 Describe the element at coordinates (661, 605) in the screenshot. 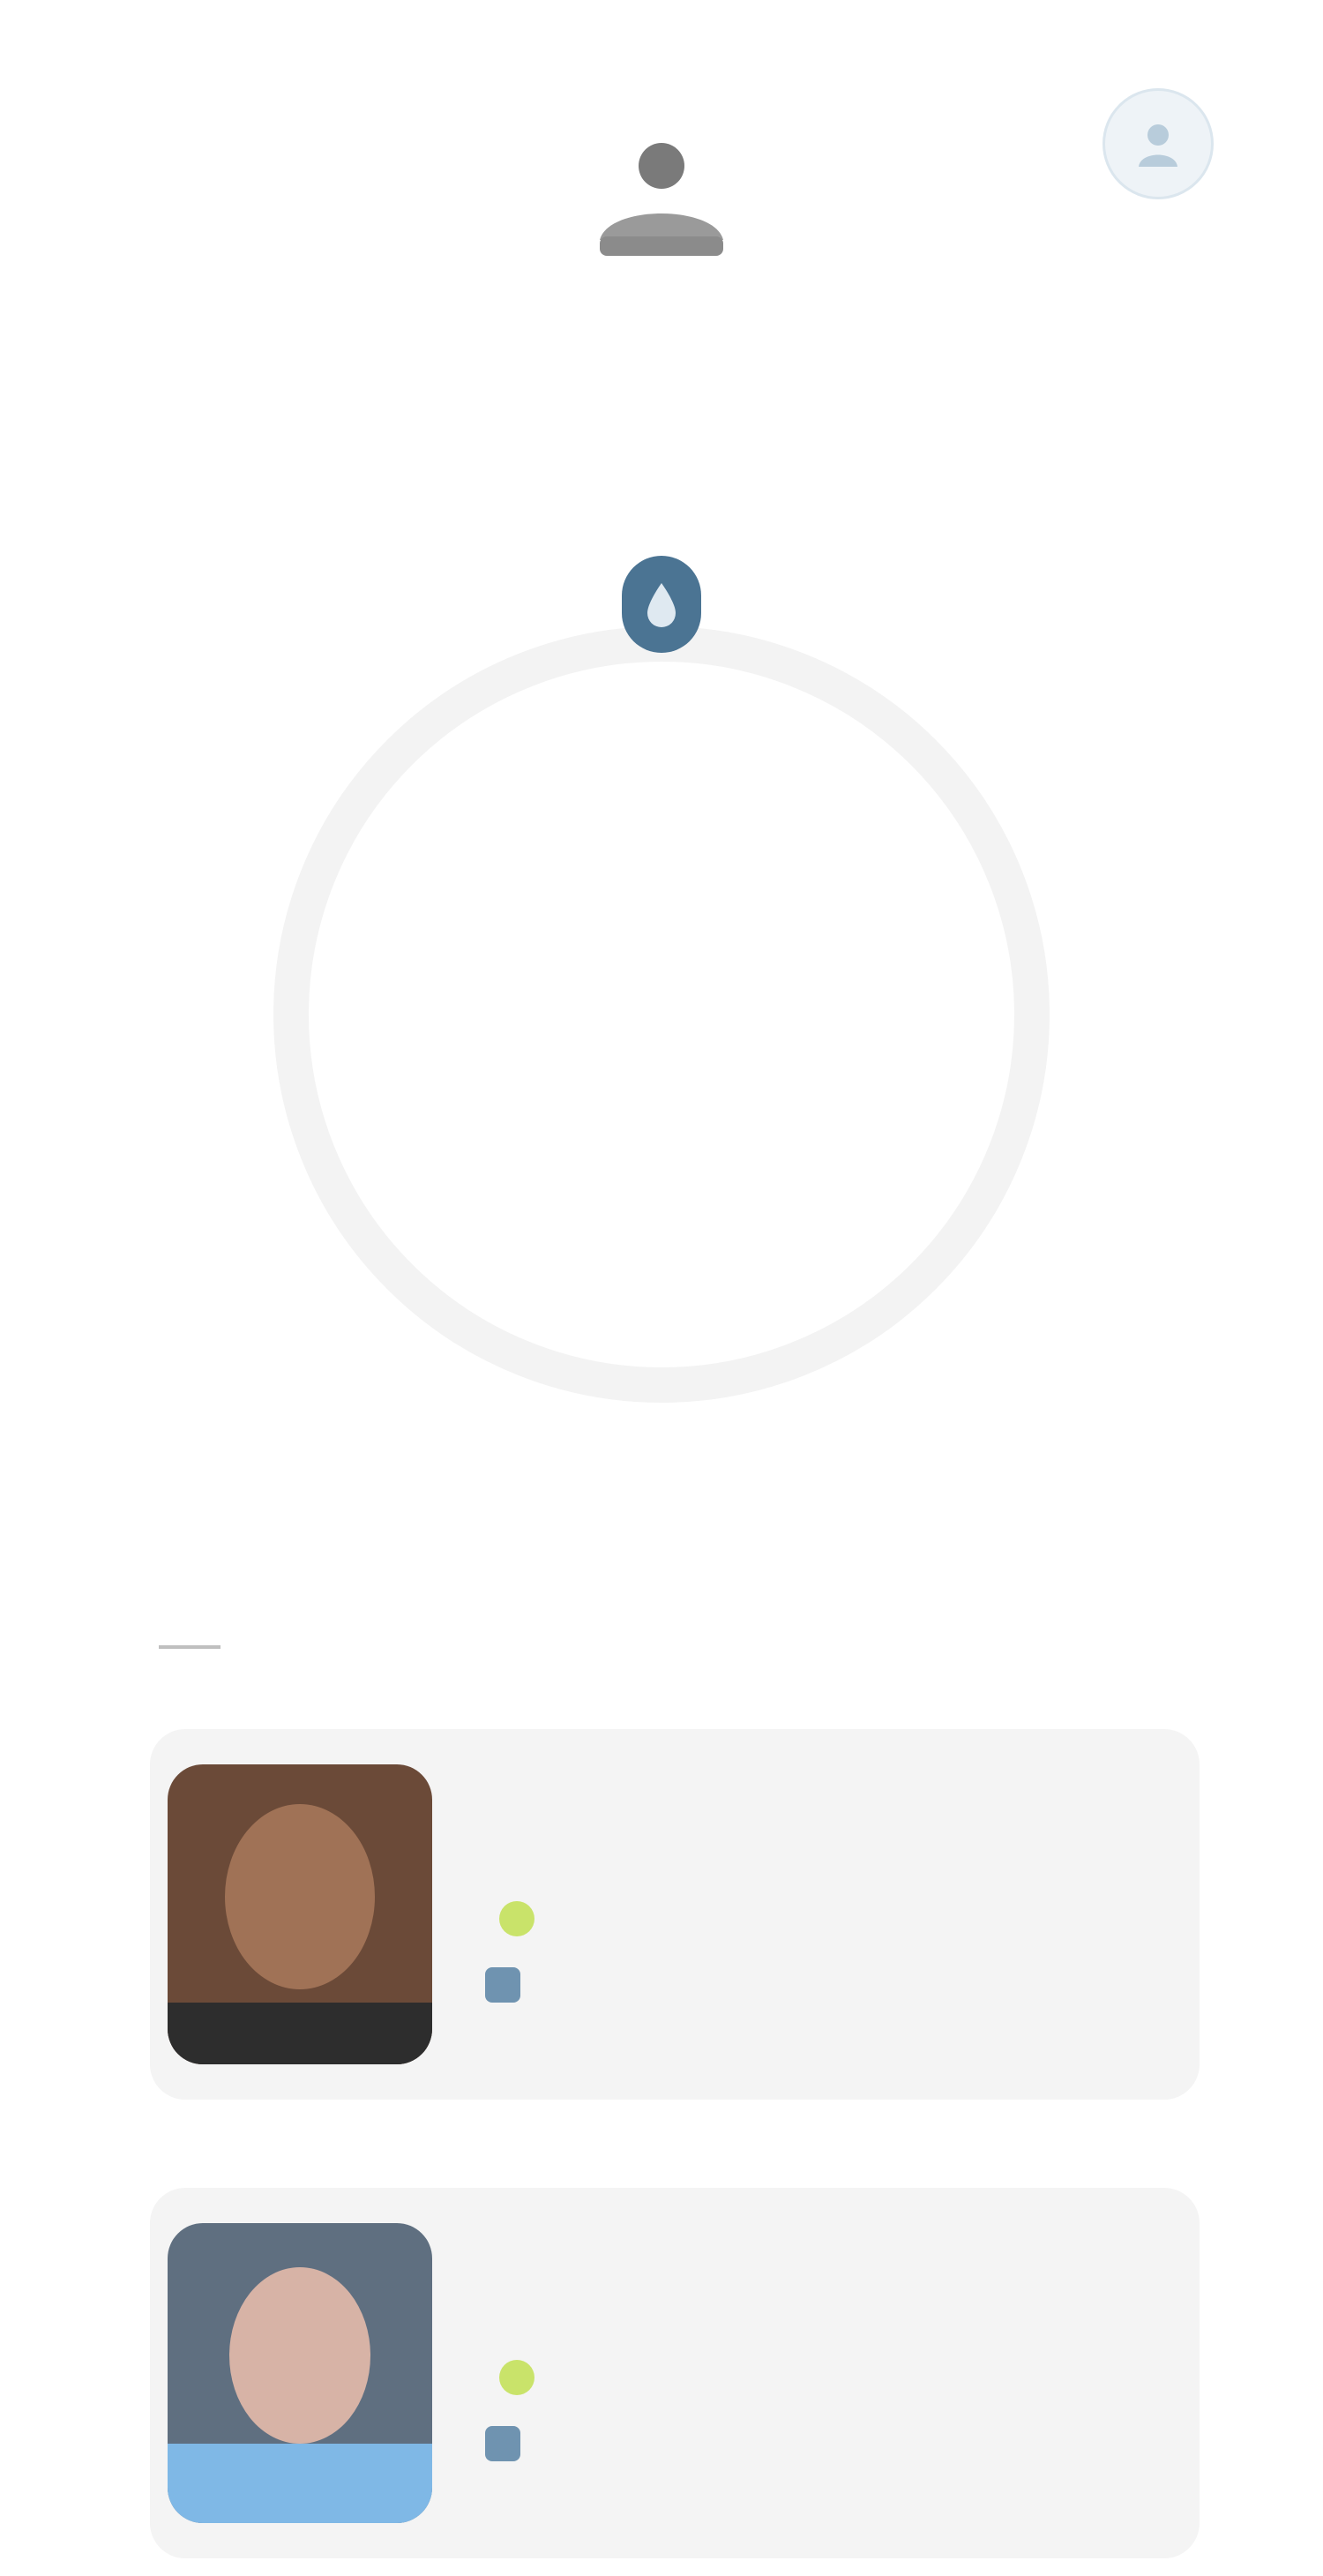

I see `drop-icon` at that location.